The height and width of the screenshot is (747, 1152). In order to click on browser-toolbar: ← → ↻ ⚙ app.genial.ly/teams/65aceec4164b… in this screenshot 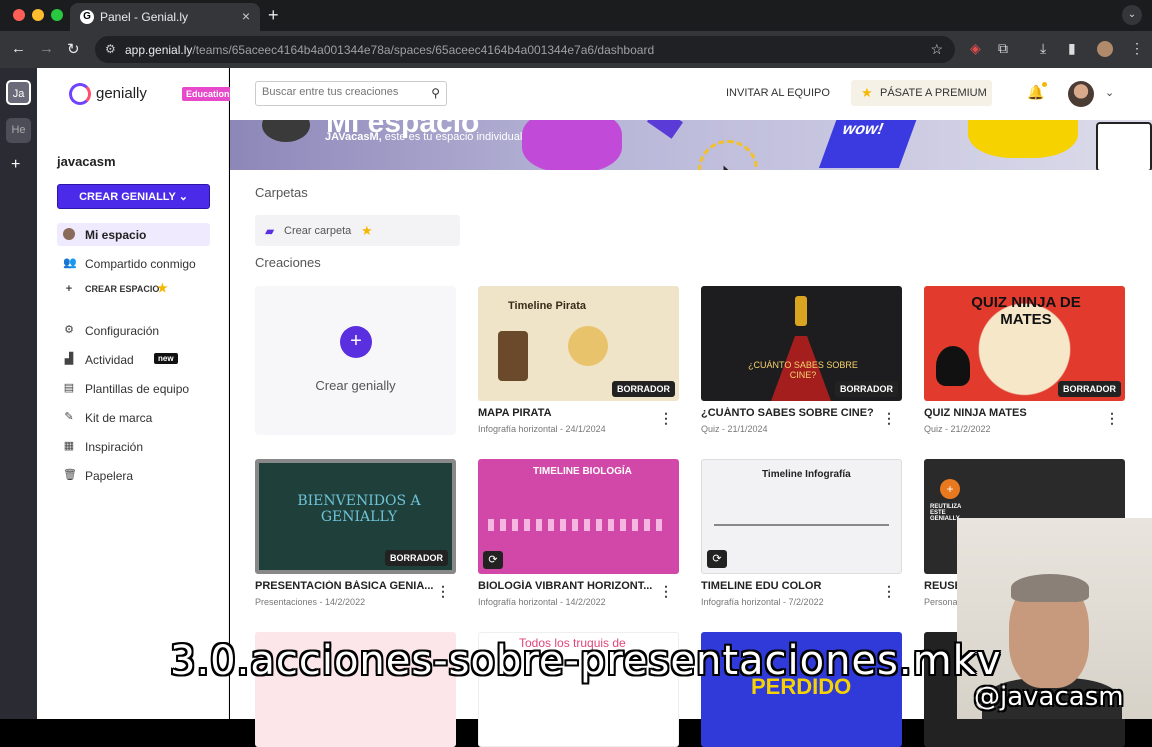, I will do `click(576, 49)`.